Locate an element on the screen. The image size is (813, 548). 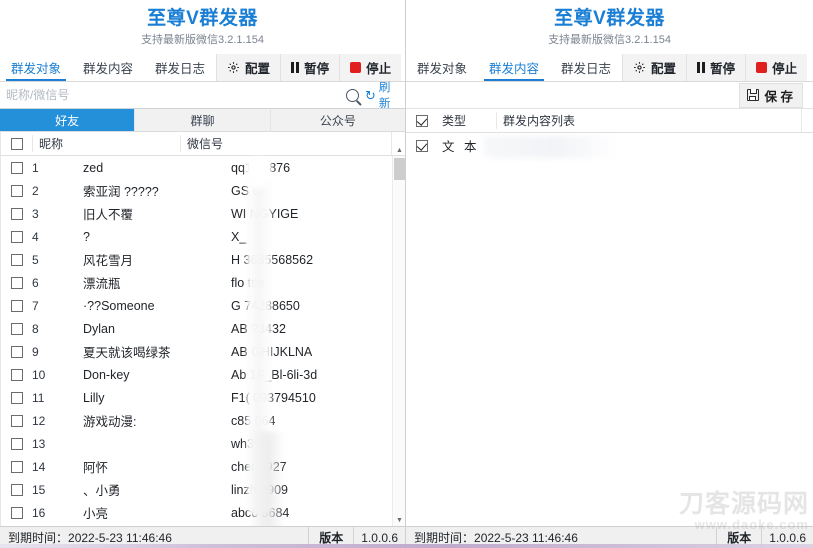
row-index: 10 is located at coordinates (39, 374).